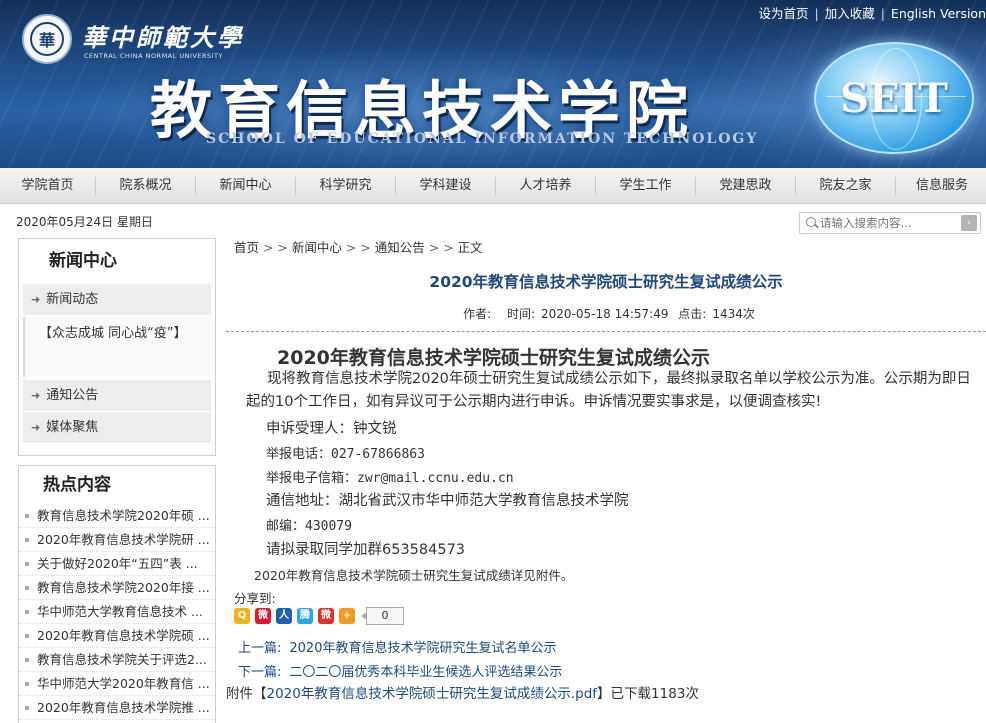 Image resolution: width=986 pixels, height=723 pixels. I want to click on search-input, so click(885, 223).